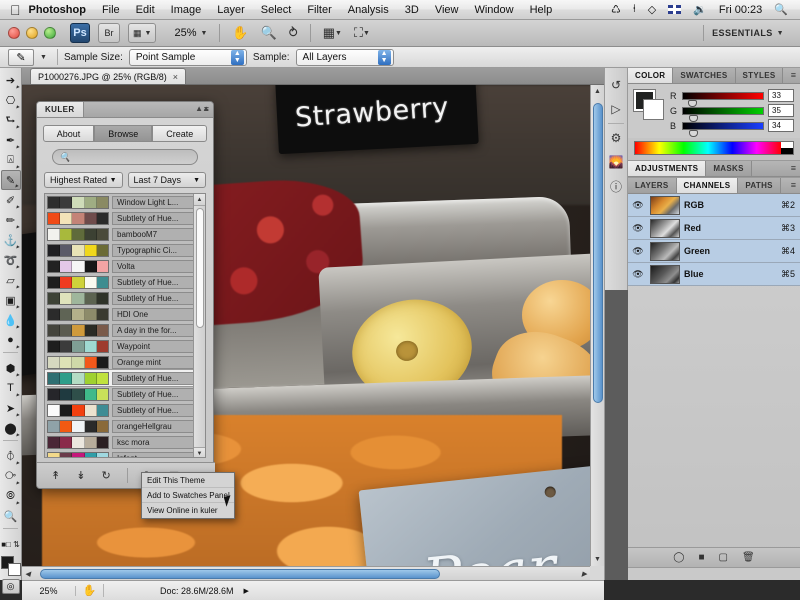 This screenshot has width=800, height=600. I want to click on 3d-pan-tool: ⦾ ▶, so click(11, 496).